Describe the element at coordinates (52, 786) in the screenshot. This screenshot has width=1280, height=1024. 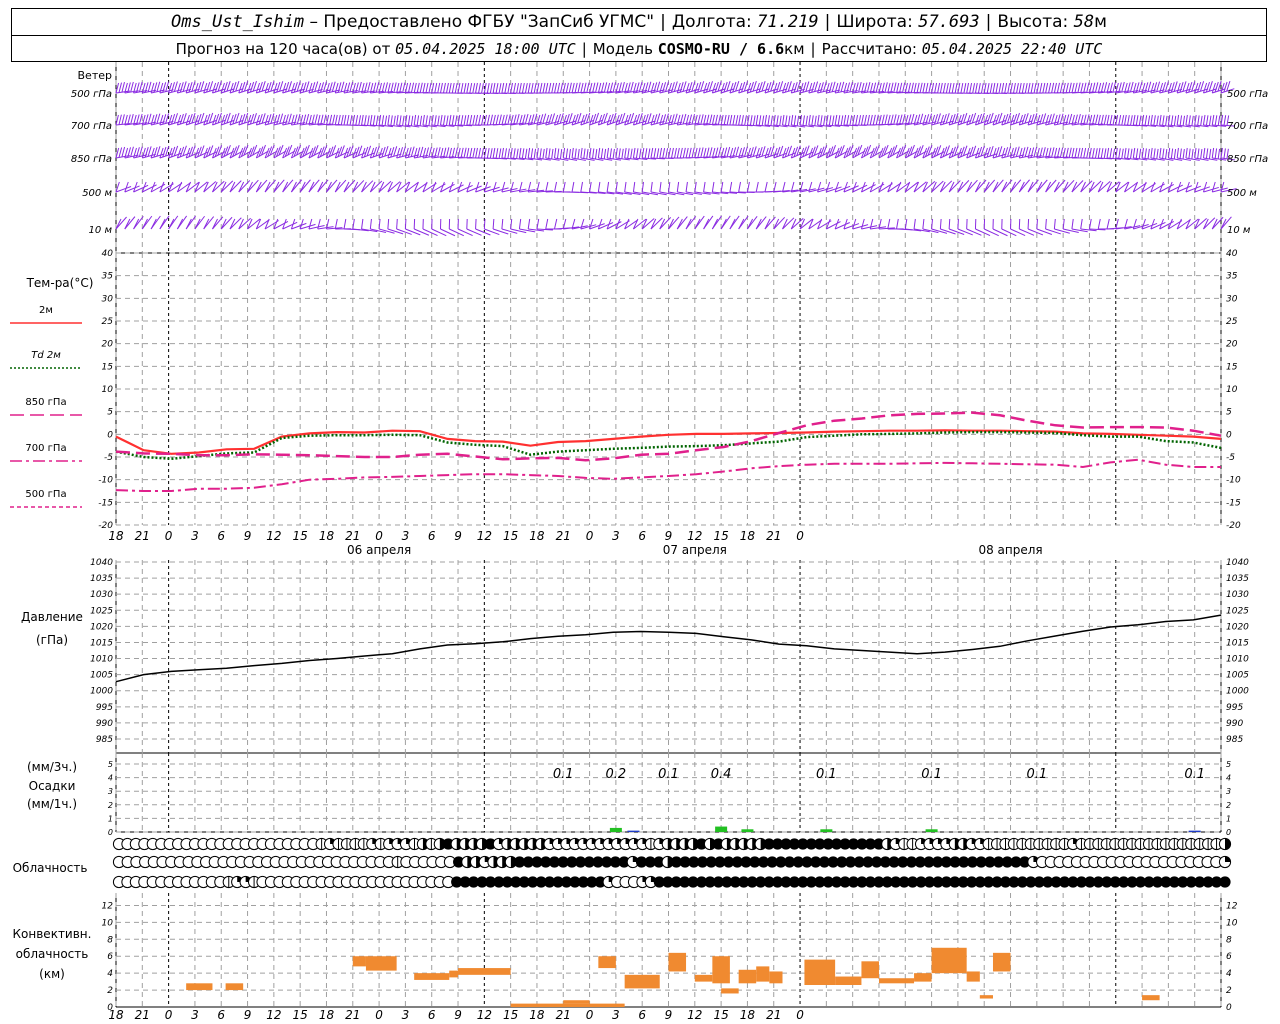
I see `precip-title: Осадки` at that location.